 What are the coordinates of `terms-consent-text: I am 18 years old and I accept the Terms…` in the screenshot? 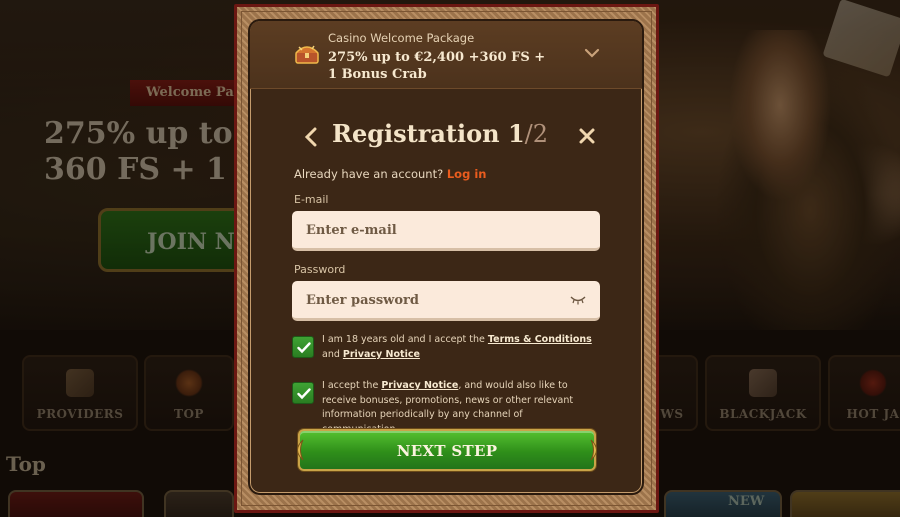 It's located at (462, 347).